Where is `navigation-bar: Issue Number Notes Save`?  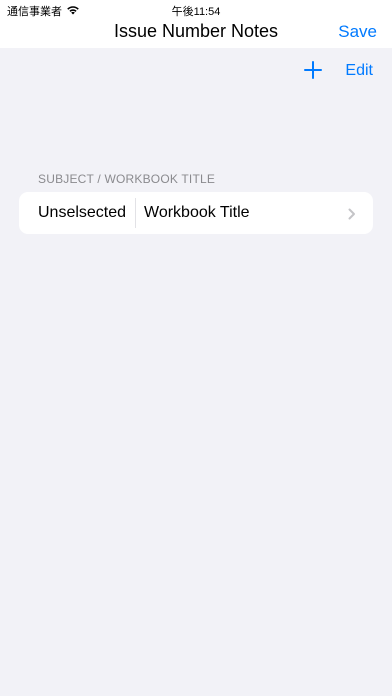
navigation-bar: Issue Number Notes Save is located at coordinates (196, 34).